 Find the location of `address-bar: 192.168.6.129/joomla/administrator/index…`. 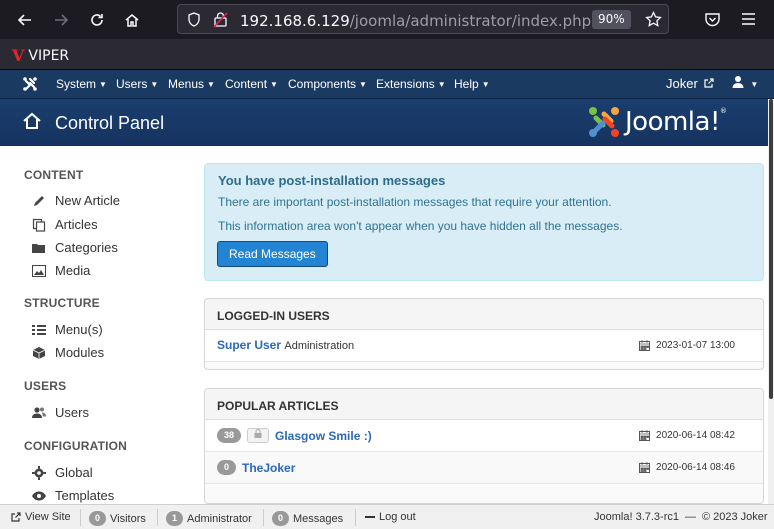

address-bar: 192.168.6.129/joomla/administrator/index… is located at coordinates (423, 19).